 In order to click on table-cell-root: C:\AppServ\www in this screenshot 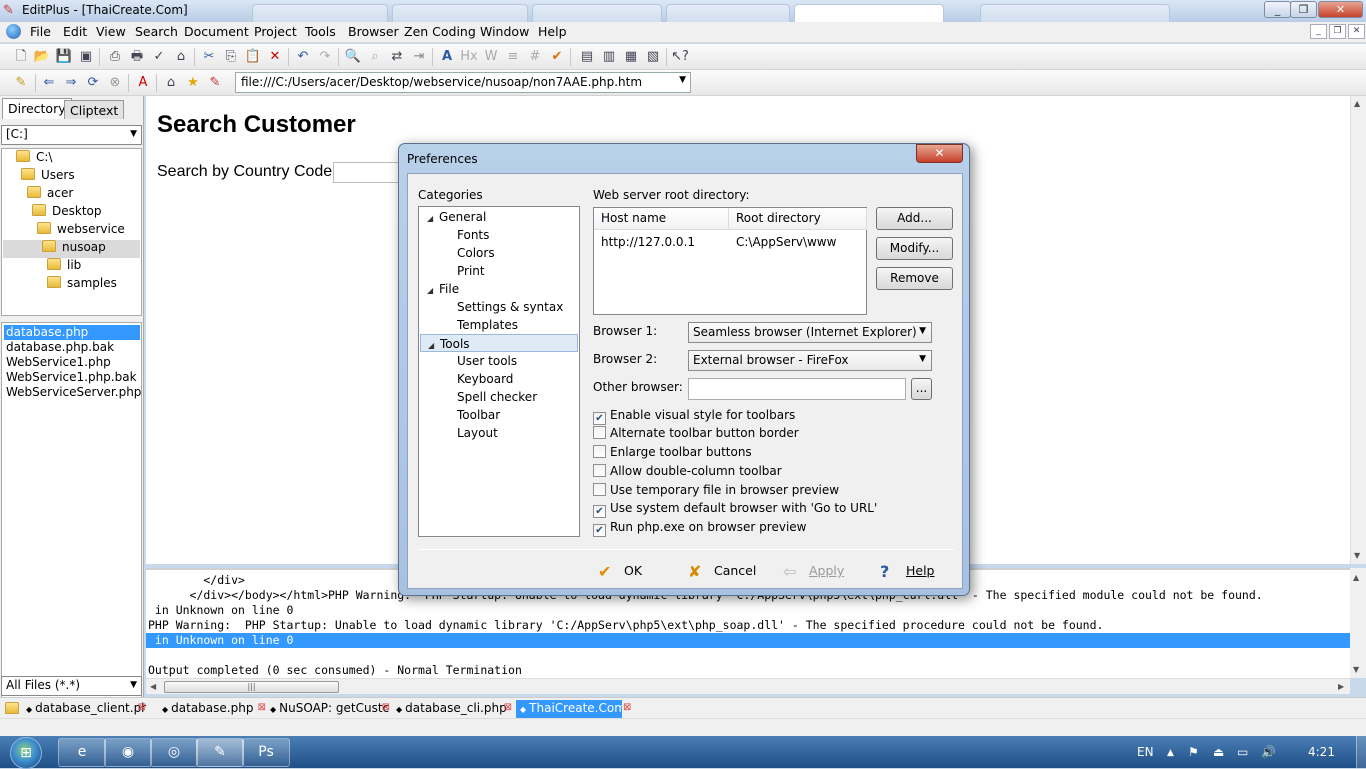, I will do `click(786, 242)`.